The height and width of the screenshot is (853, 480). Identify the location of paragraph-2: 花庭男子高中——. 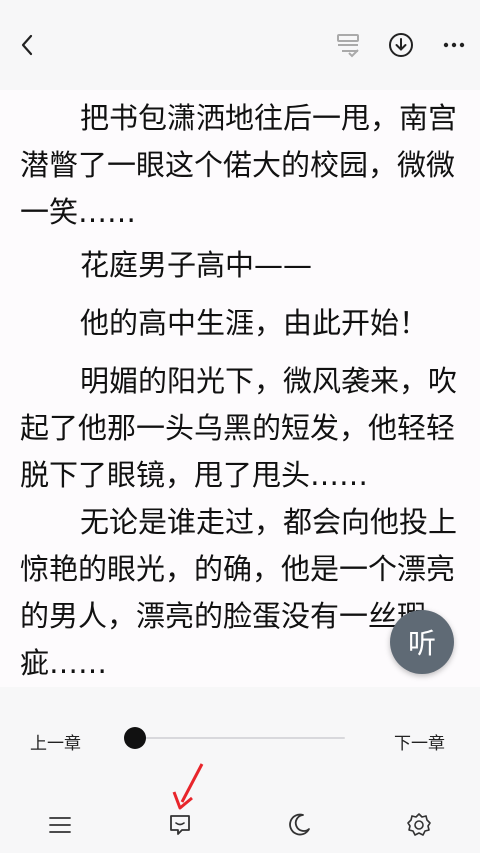
(196, 265).